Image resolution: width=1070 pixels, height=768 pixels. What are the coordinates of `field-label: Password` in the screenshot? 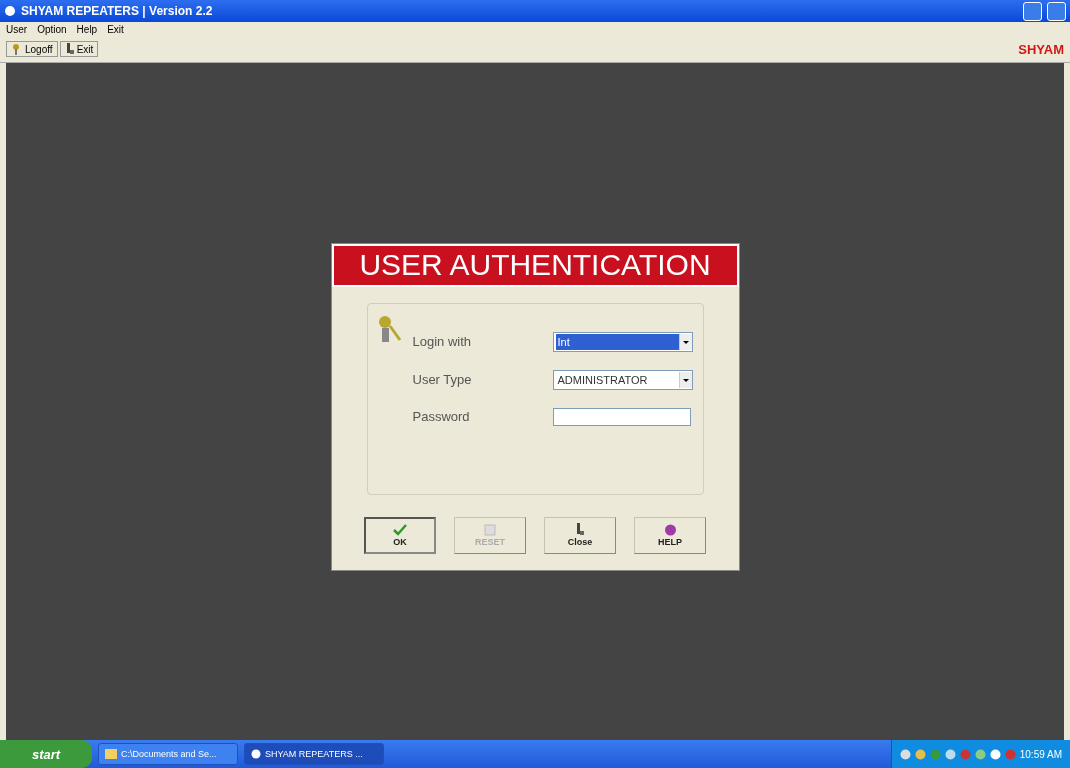 It's located at (441, 416).